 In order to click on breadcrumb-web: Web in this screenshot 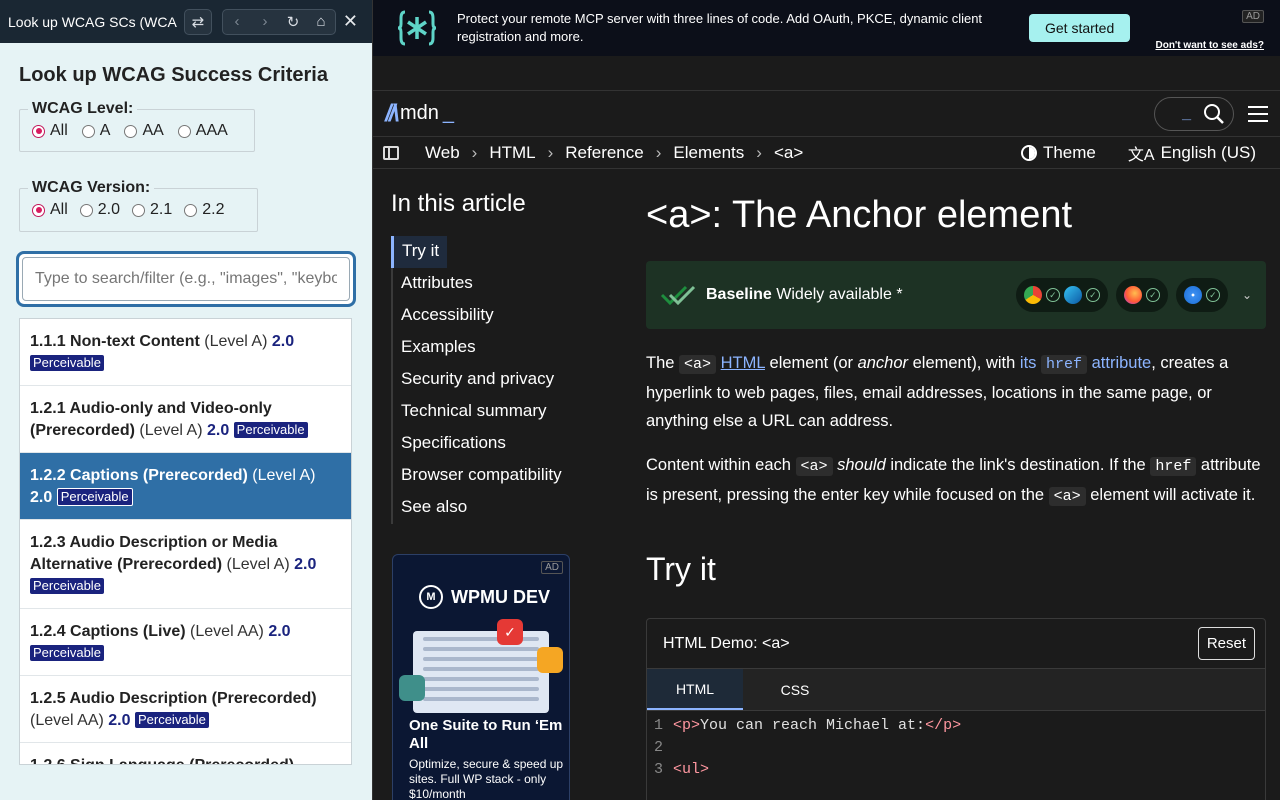, I will do `click(442, 153)`.